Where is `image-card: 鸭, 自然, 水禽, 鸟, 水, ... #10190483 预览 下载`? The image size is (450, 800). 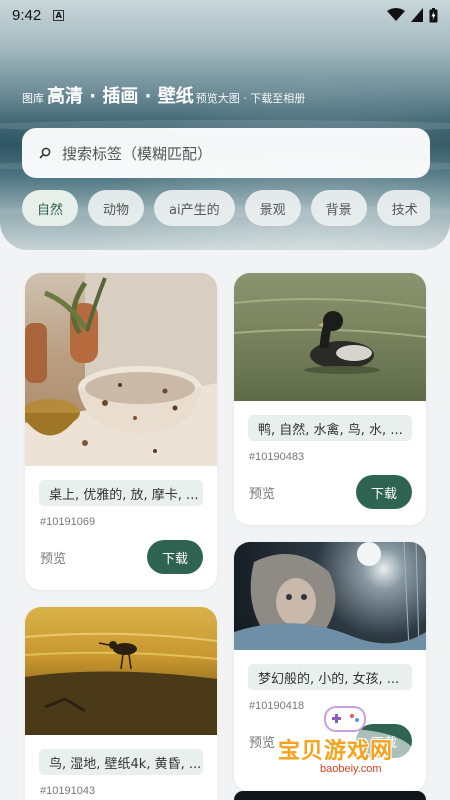
image-card: 鸭, 自然, 水禽, 鸟, 水, ... #10190483 预览 下载 is located at coordinates (330, 399).